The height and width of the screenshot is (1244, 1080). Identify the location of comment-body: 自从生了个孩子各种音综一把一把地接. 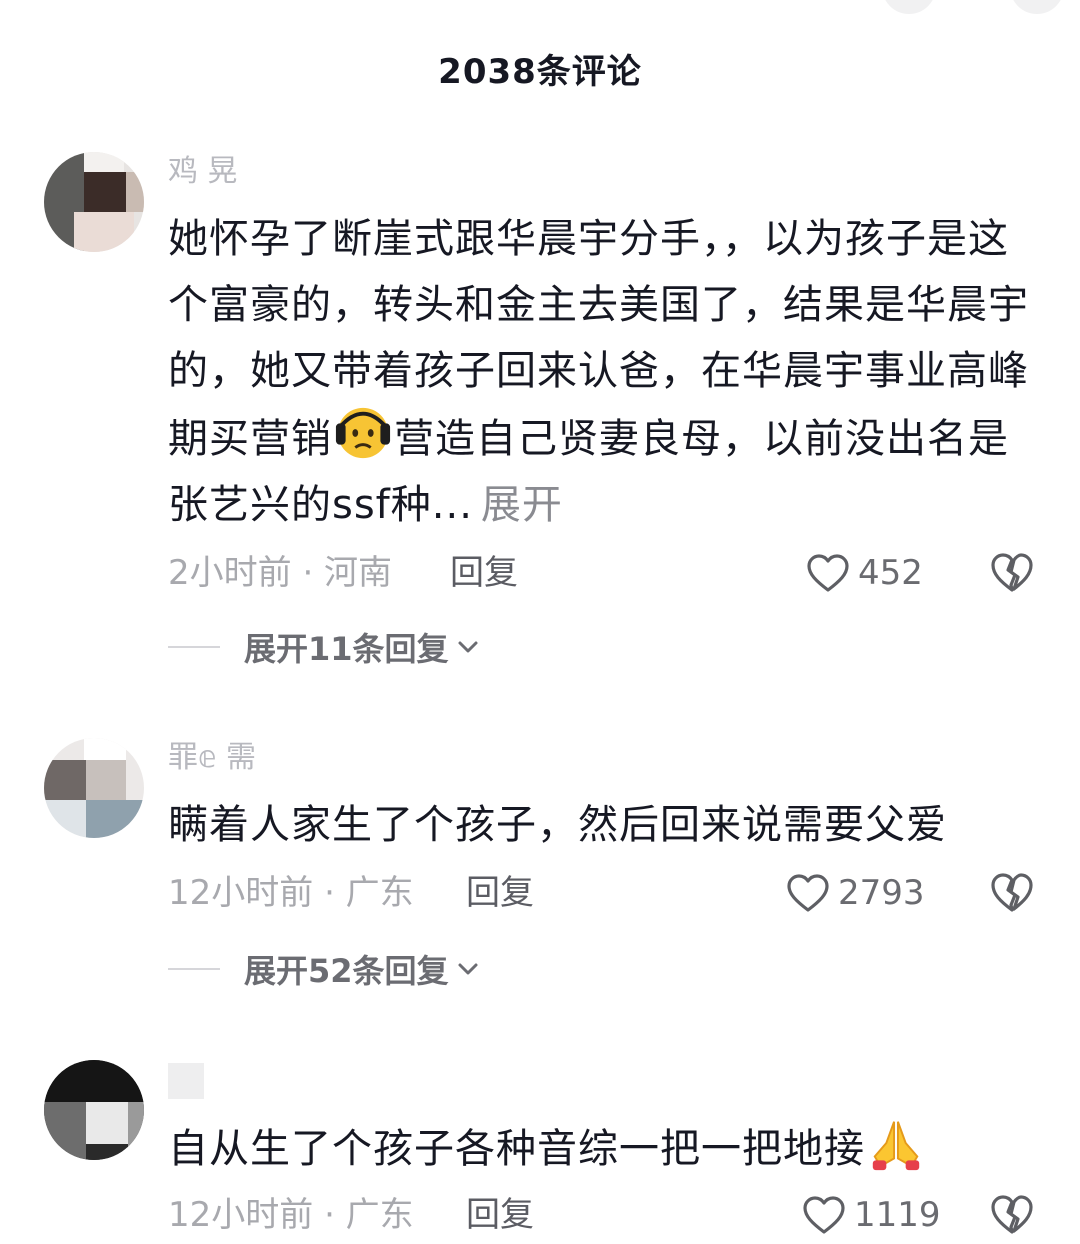
(516, 1149).